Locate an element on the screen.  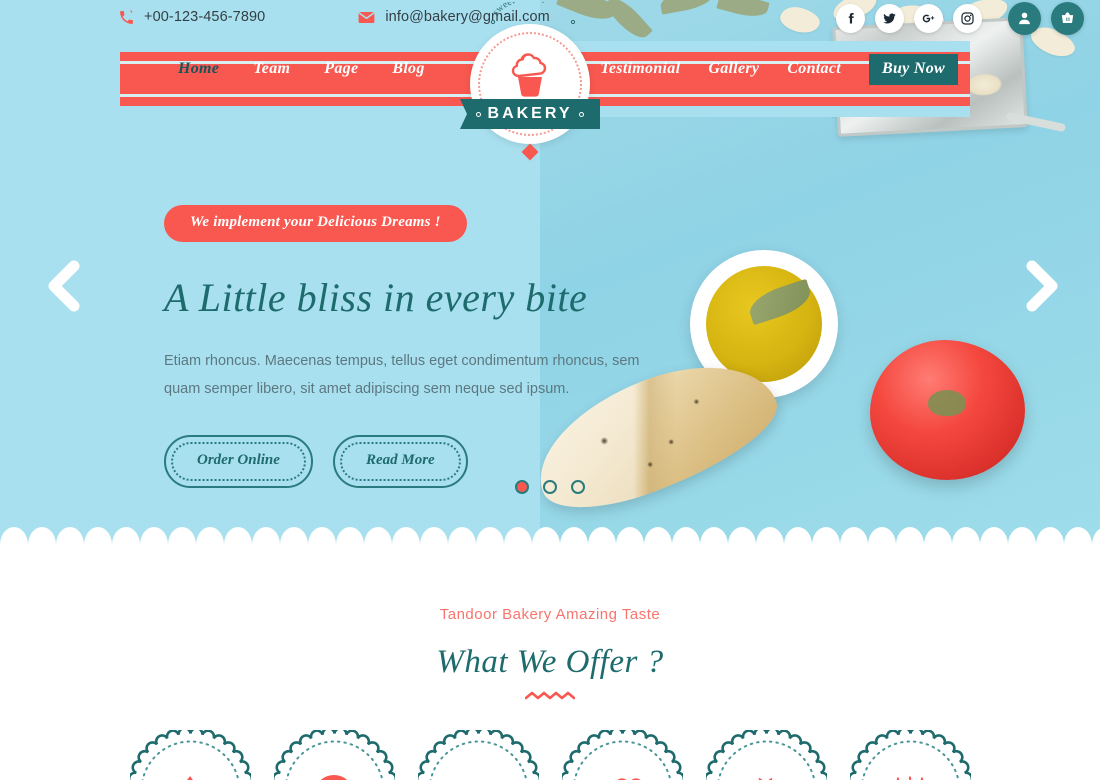
email-address: info@bakery@gmail.com is located at coordinates (467, 17).